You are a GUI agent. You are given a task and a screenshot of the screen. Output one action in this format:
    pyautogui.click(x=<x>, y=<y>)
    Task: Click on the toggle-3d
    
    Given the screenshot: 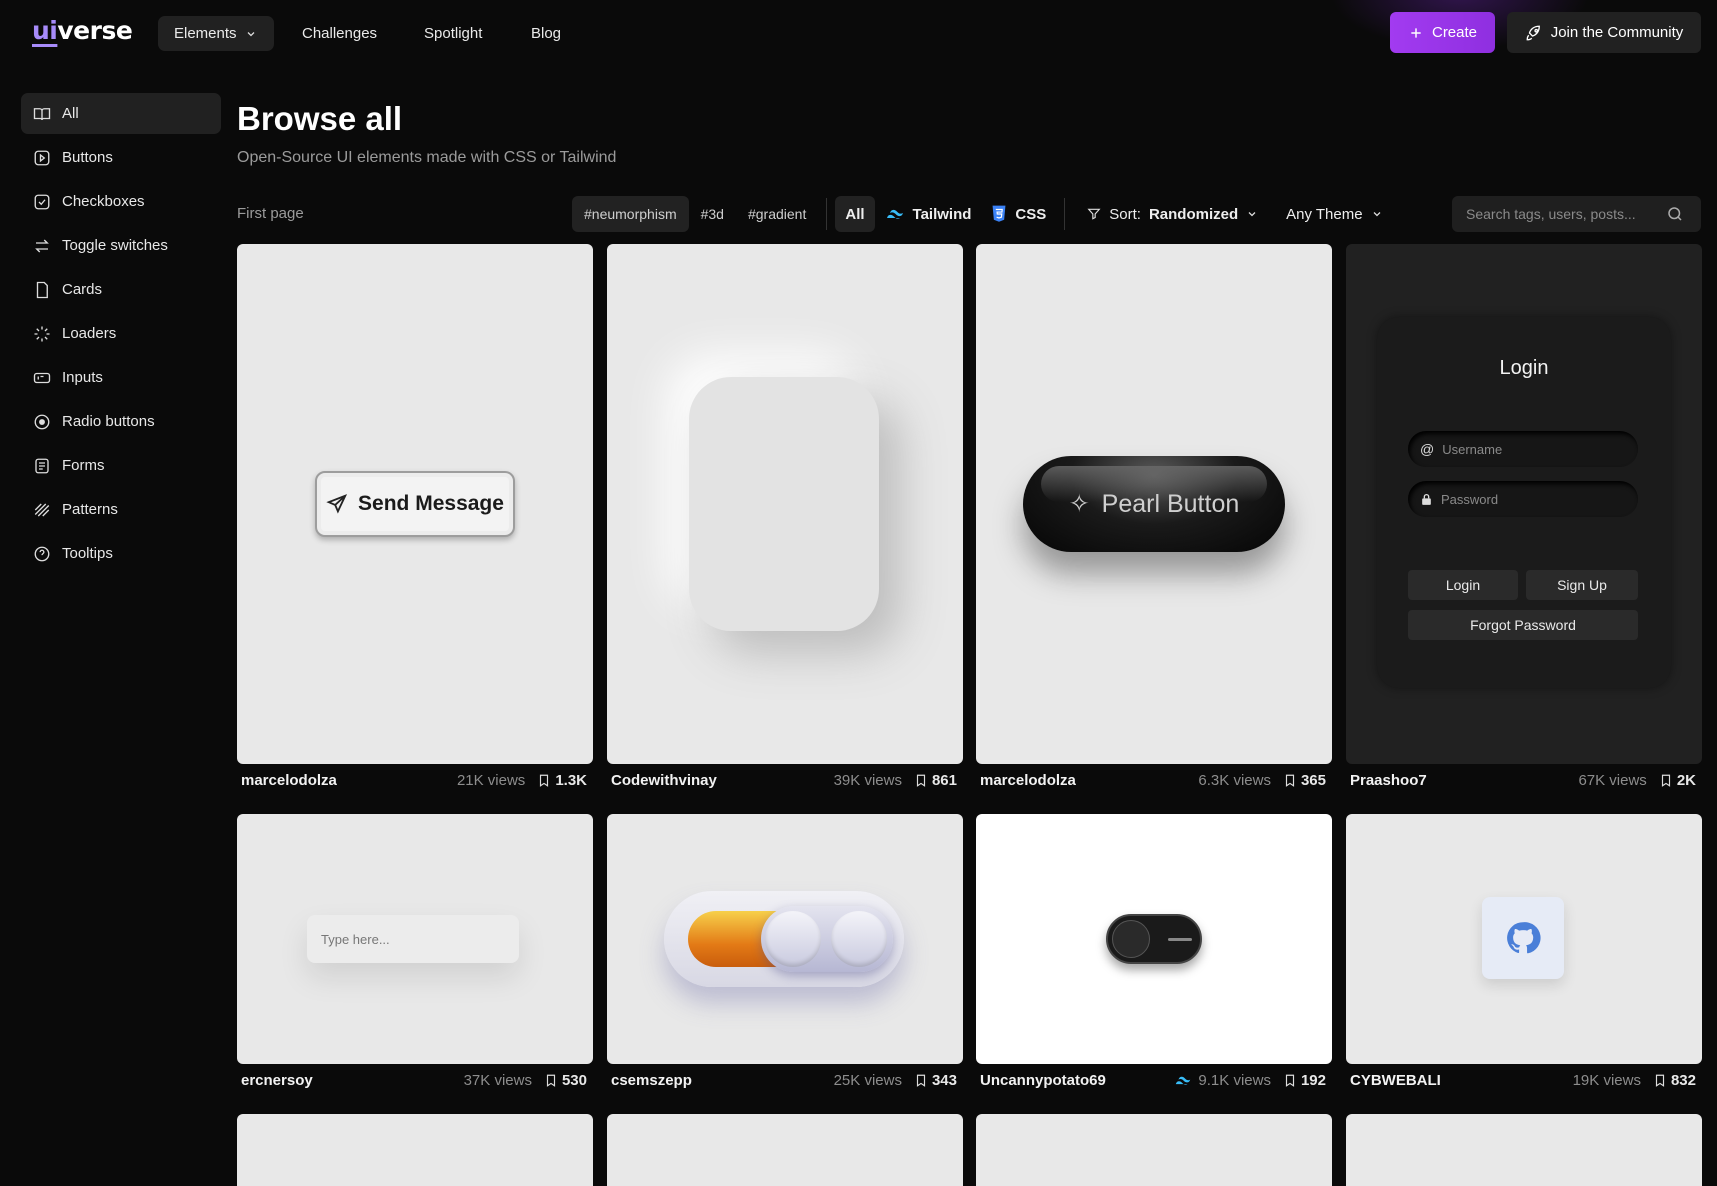 What is the action you would take?
    pyautogui.click(x=784, y=939)
    